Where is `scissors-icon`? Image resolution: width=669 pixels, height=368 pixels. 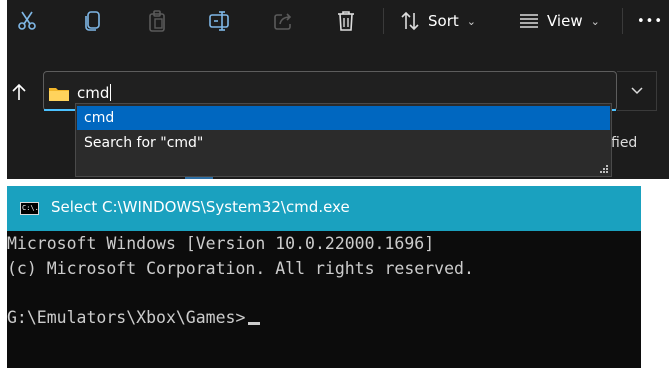 scissors-icon is located at coordinates (27, 20).